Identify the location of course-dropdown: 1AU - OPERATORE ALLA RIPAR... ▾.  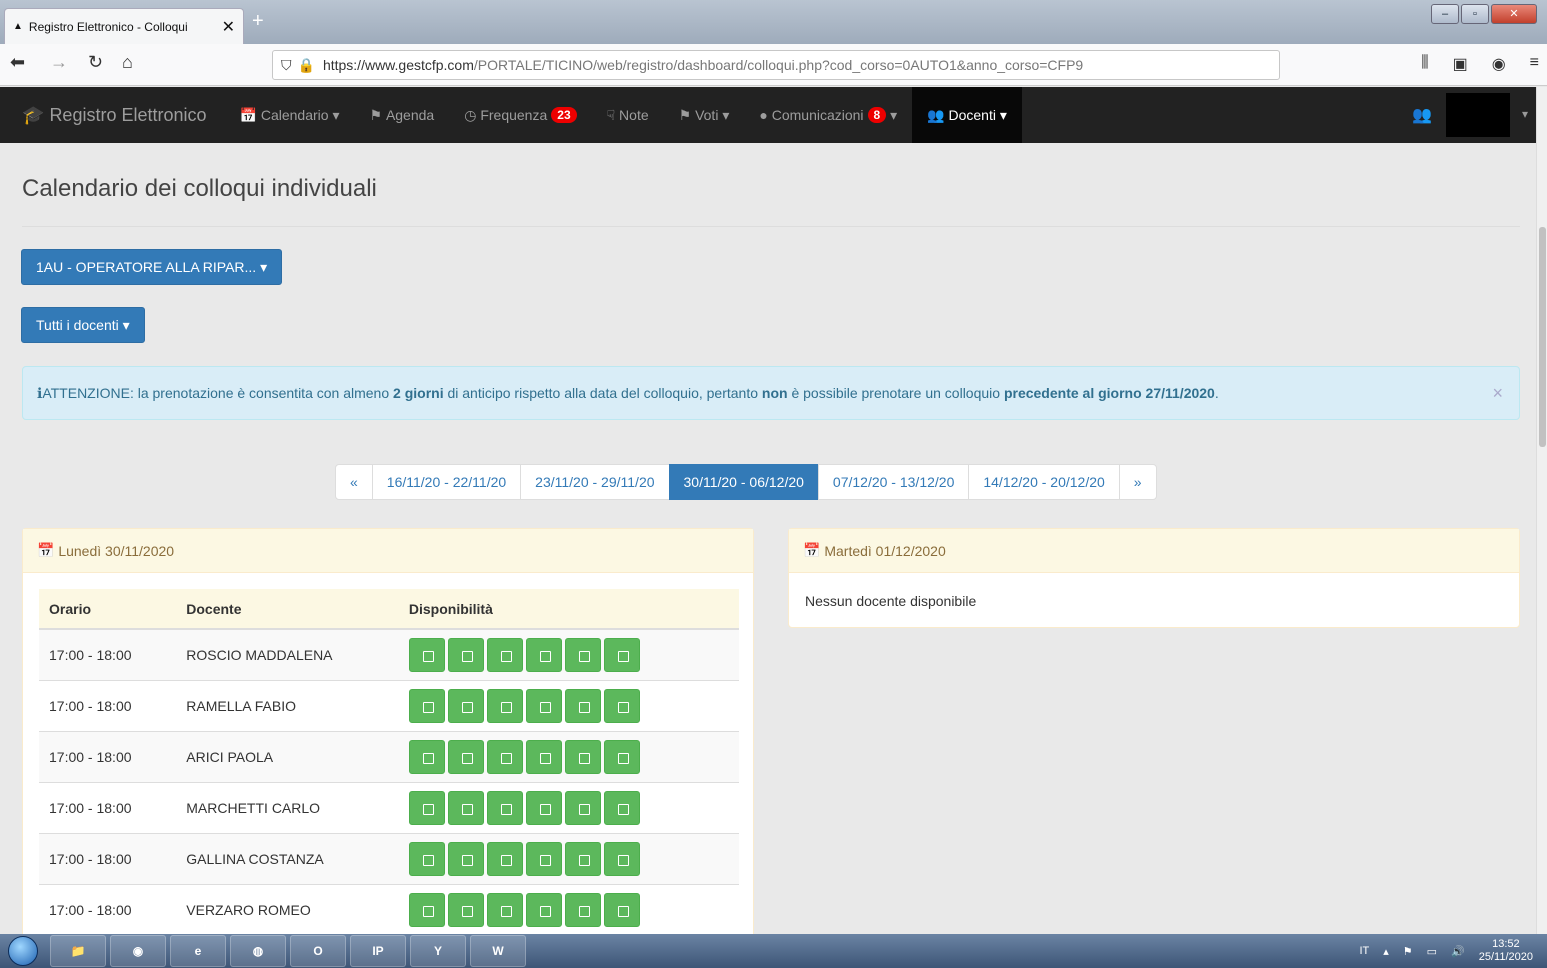
(152, 267).